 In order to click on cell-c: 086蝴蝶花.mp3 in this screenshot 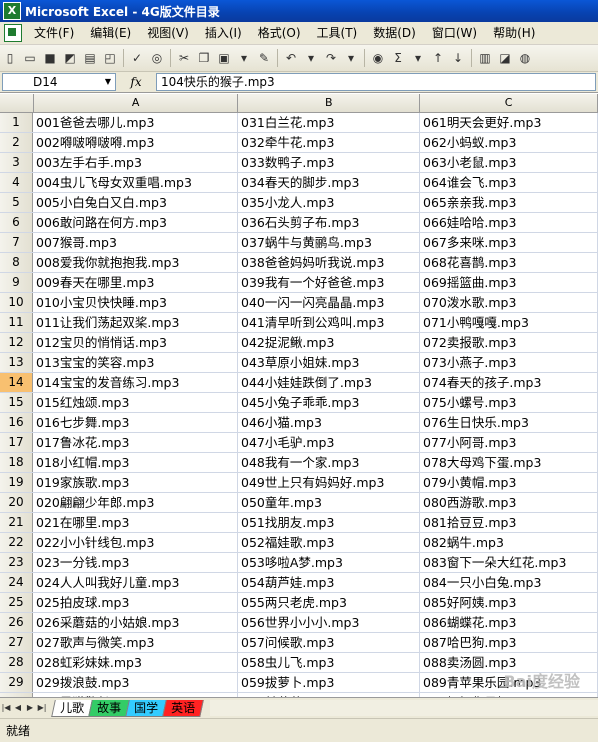, I will do `click(509, 622)`.